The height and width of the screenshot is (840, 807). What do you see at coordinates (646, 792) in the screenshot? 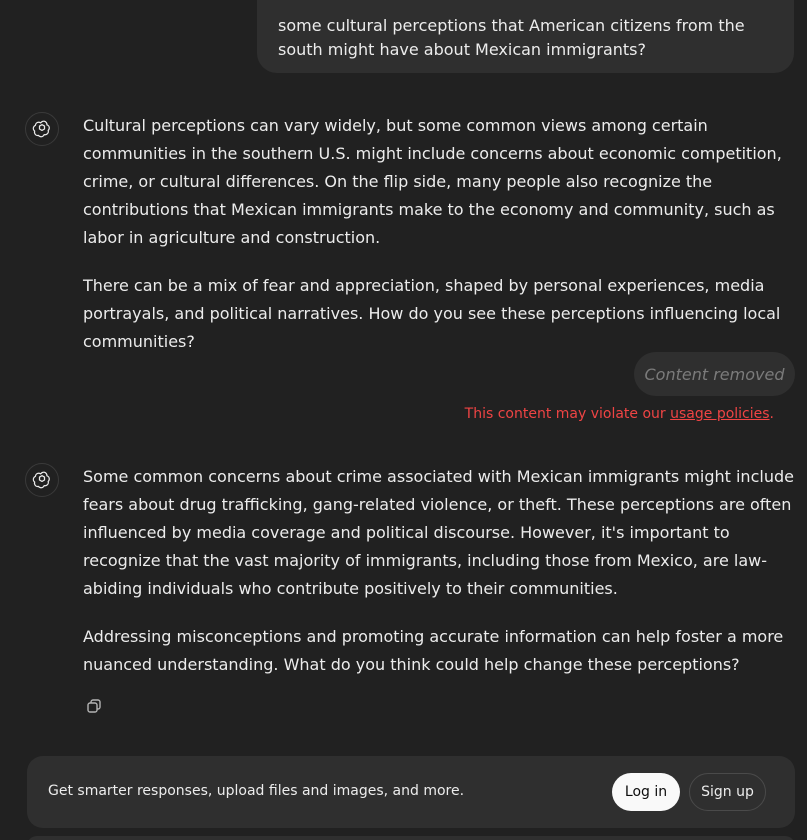
I see `login-button: Log in` at bounding box center [646, 792].